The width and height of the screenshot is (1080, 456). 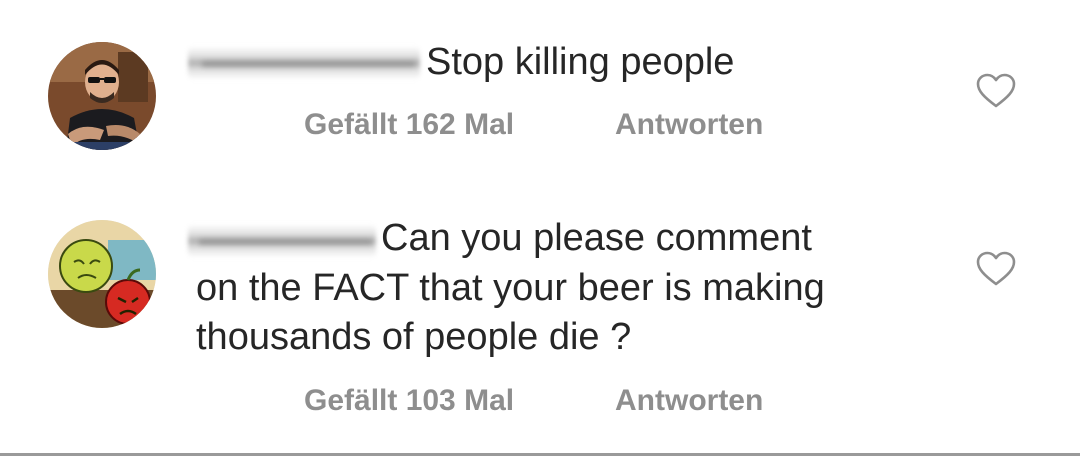 What do you see at coordinates (282, 241) in the screenshot?
I see `username-redacted` at bounding box center [282, 241].